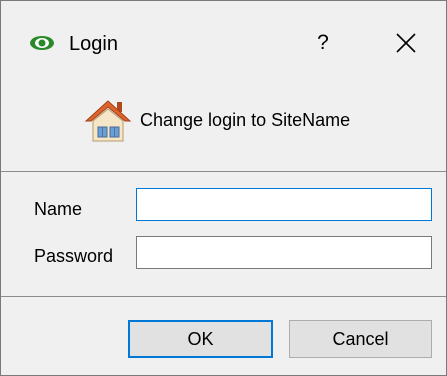 The image size is (447, 376). Describe the element at coordinates (200, 339) in the screenshot. I see `ok-button: OK` at that location.